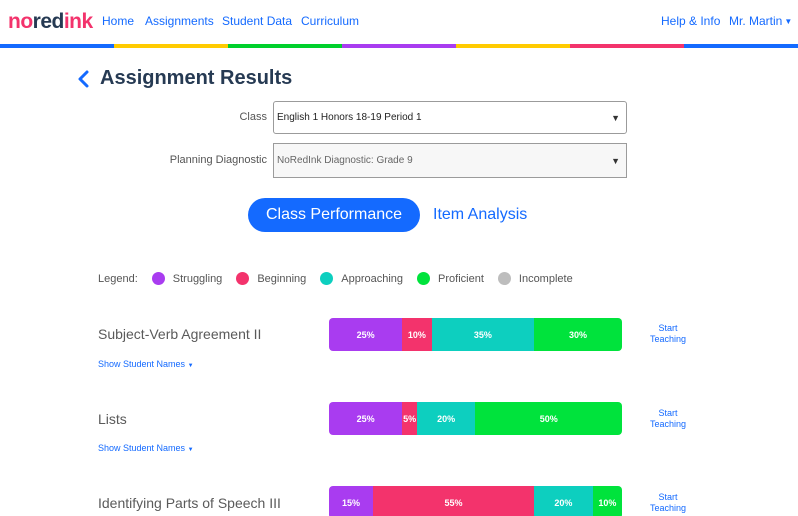  Describe the element at coordinates (330, 21) in the screenshot. I see `nav-curriculum-link: Curriculum` at that location.